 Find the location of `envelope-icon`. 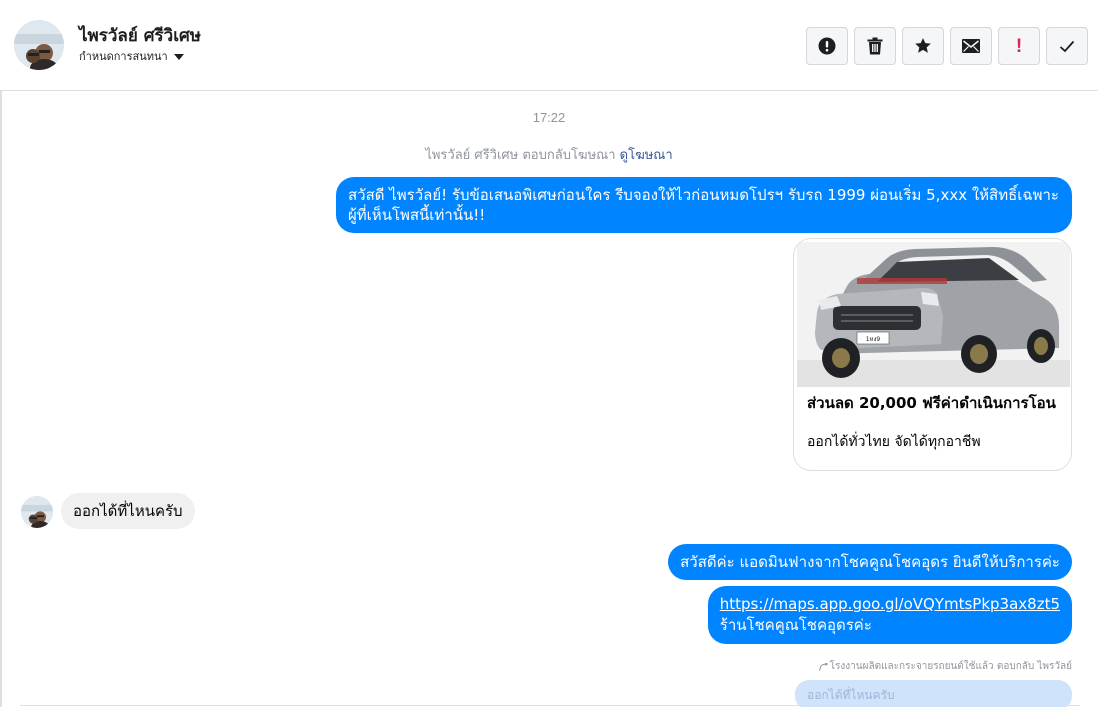

envelope-icon is located at coordinates (971, 46).